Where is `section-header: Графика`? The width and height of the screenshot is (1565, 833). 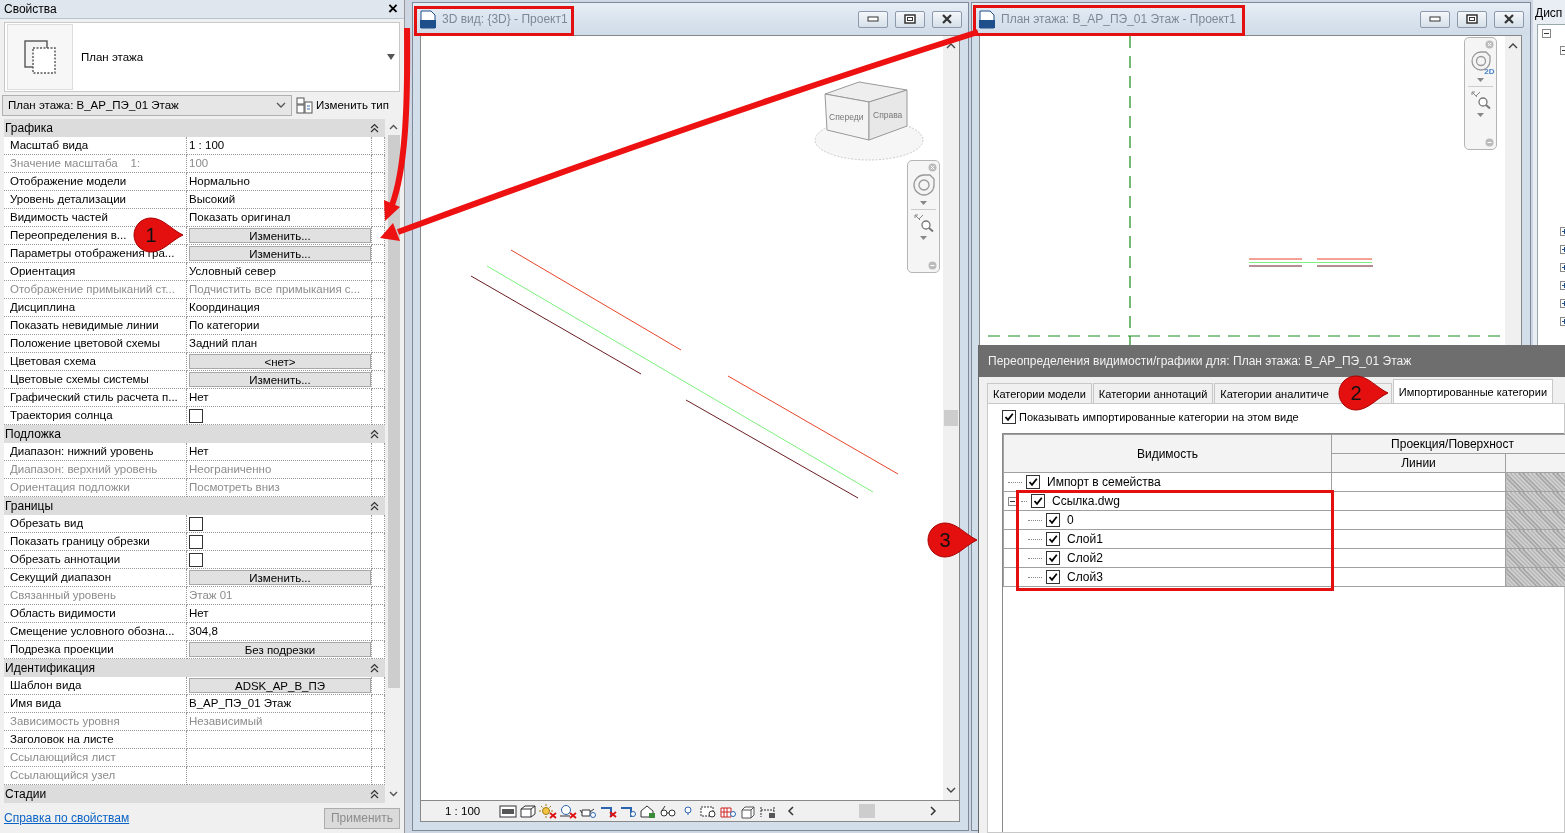 section-header: Графика is located at coordinates (194, 128).